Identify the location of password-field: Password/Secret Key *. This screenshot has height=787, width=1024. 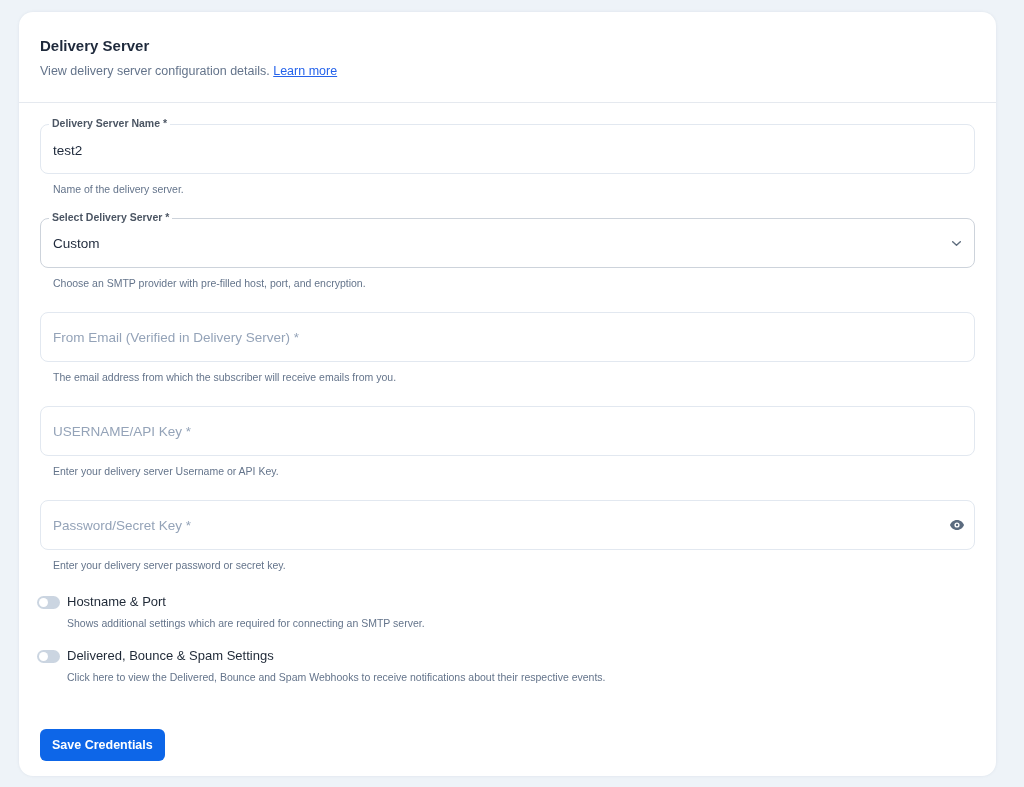
(507, 525).